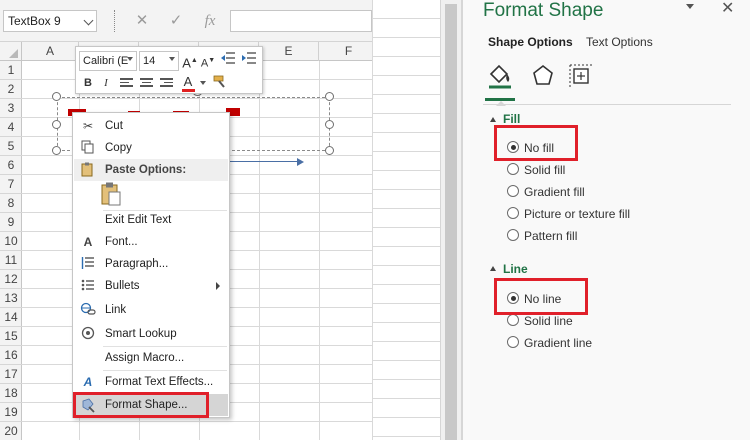 The image size is (750, 440). I want to click on italic-button: I, so click(106, 83).